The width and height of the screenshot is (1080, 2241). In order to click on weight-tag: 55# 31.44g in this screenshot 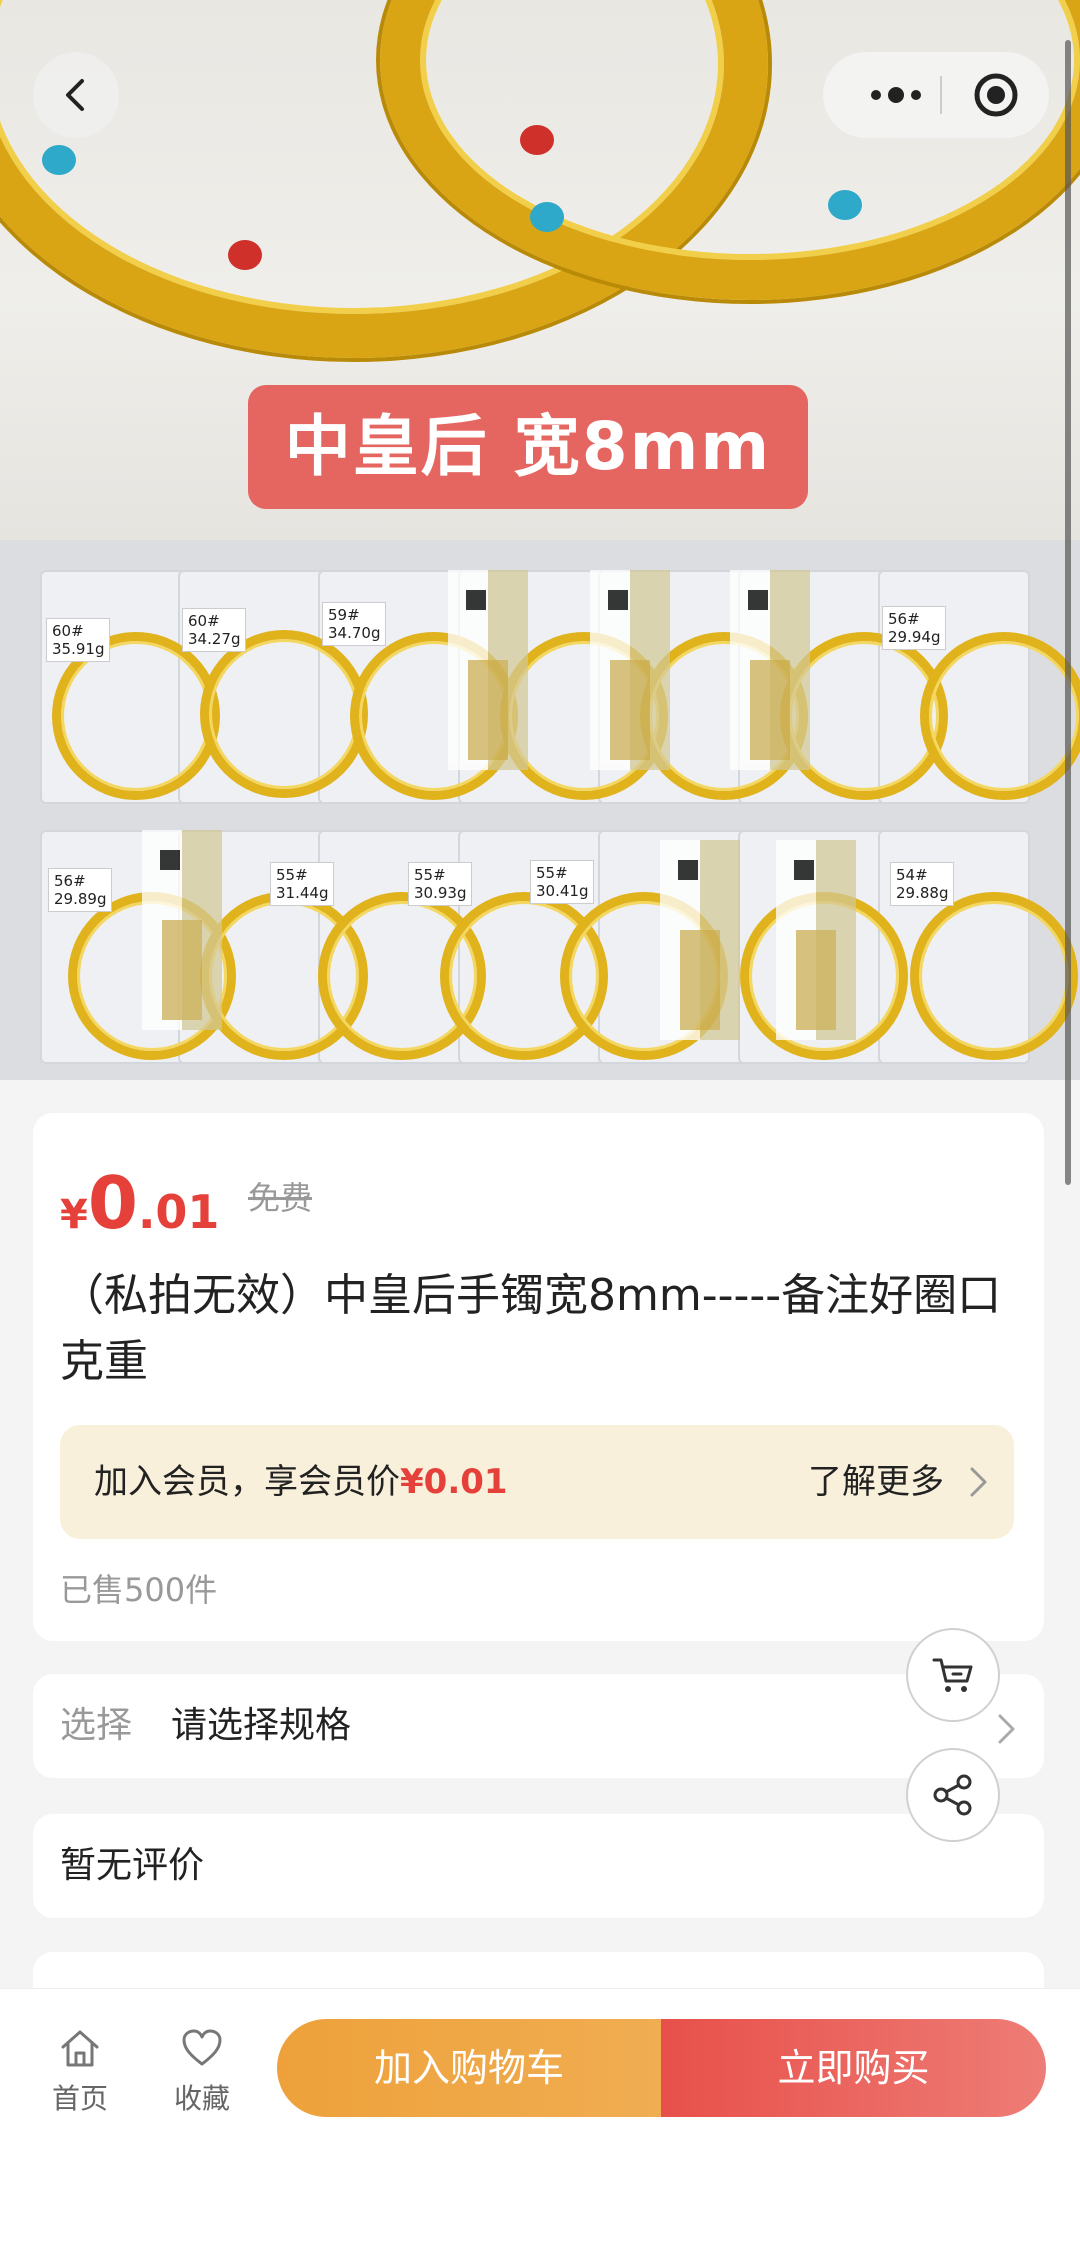, I will do `click(302, 884)`.